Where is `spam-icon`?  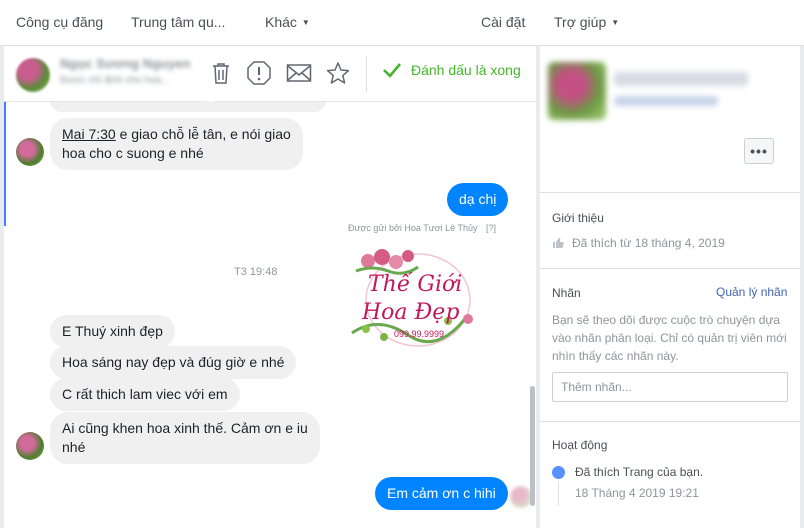
spam-icon is located at coordinates (259, 73).